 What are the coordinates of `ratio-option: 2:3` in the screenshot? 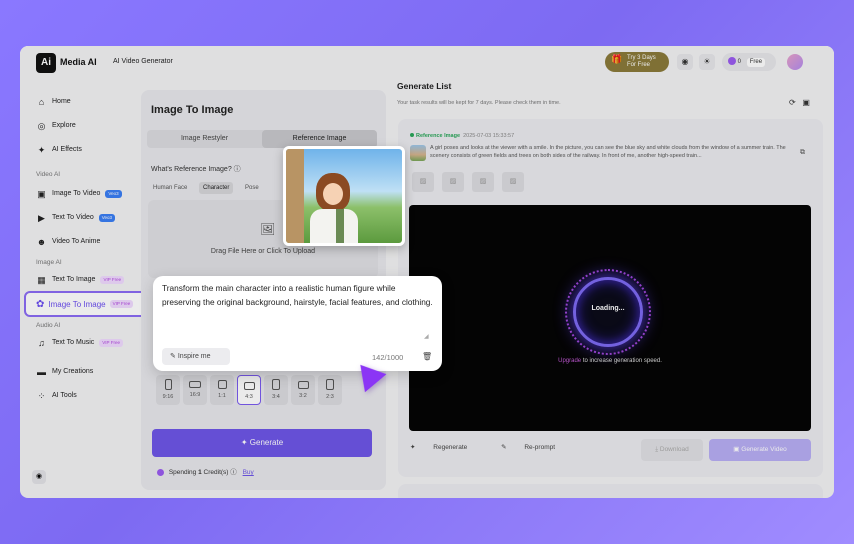 It's located at (330, 390).